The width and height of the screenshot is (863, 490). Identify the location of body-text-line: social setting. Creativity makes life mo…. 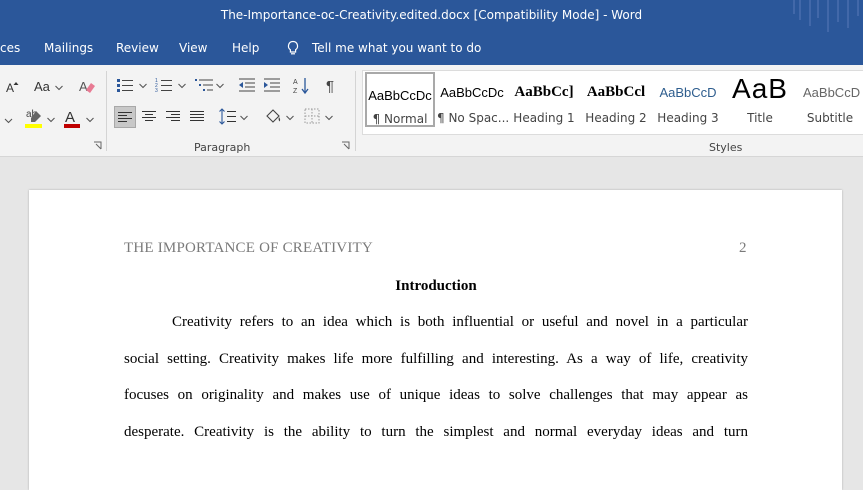
(436, 359).